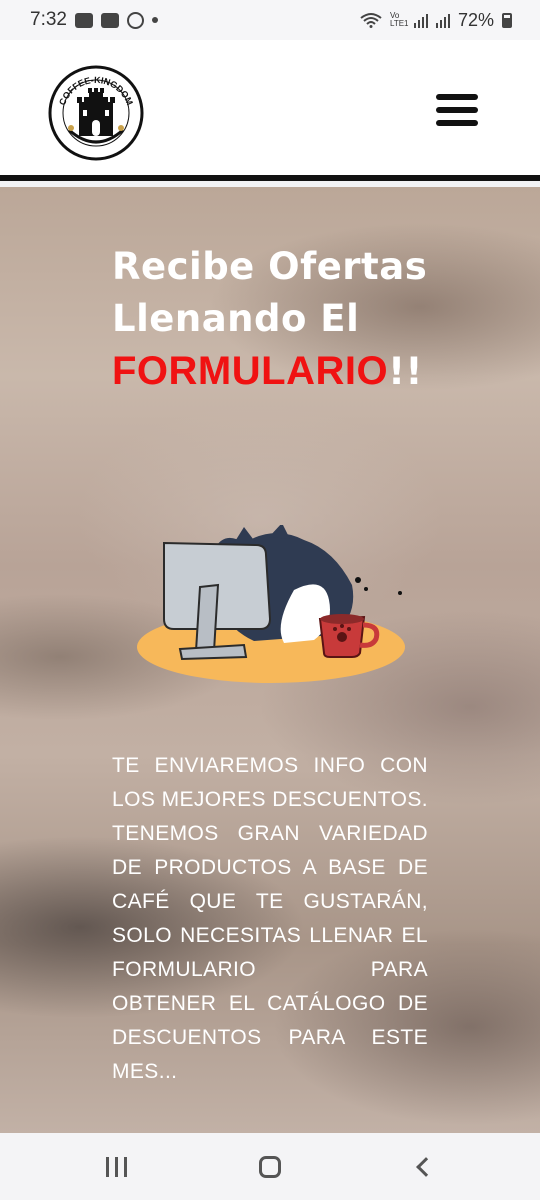 Image resolution: width=540 pixels, height=1200 pixels. What do you see at coordinates (371, 20) in the screenshot?
I see `wifi-icon` at bounding box center [371, 20].